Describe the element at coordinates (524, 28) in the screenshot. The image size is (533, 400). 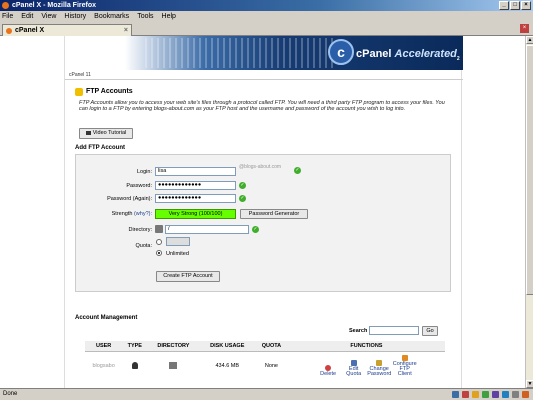
I see `close-tab-icon: ×` at that location.